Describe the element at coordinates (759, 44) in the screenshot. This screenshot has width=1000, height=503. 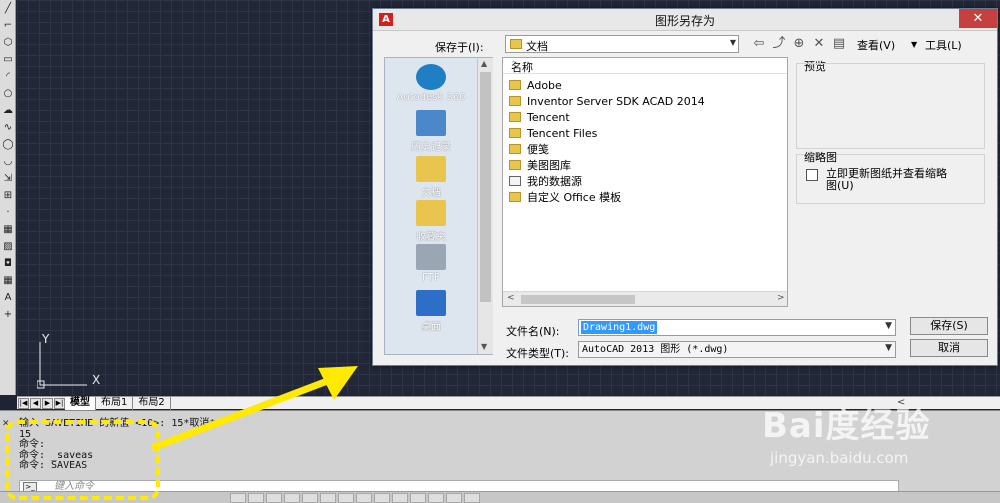
I see `back-icon: ⇦` at that location.